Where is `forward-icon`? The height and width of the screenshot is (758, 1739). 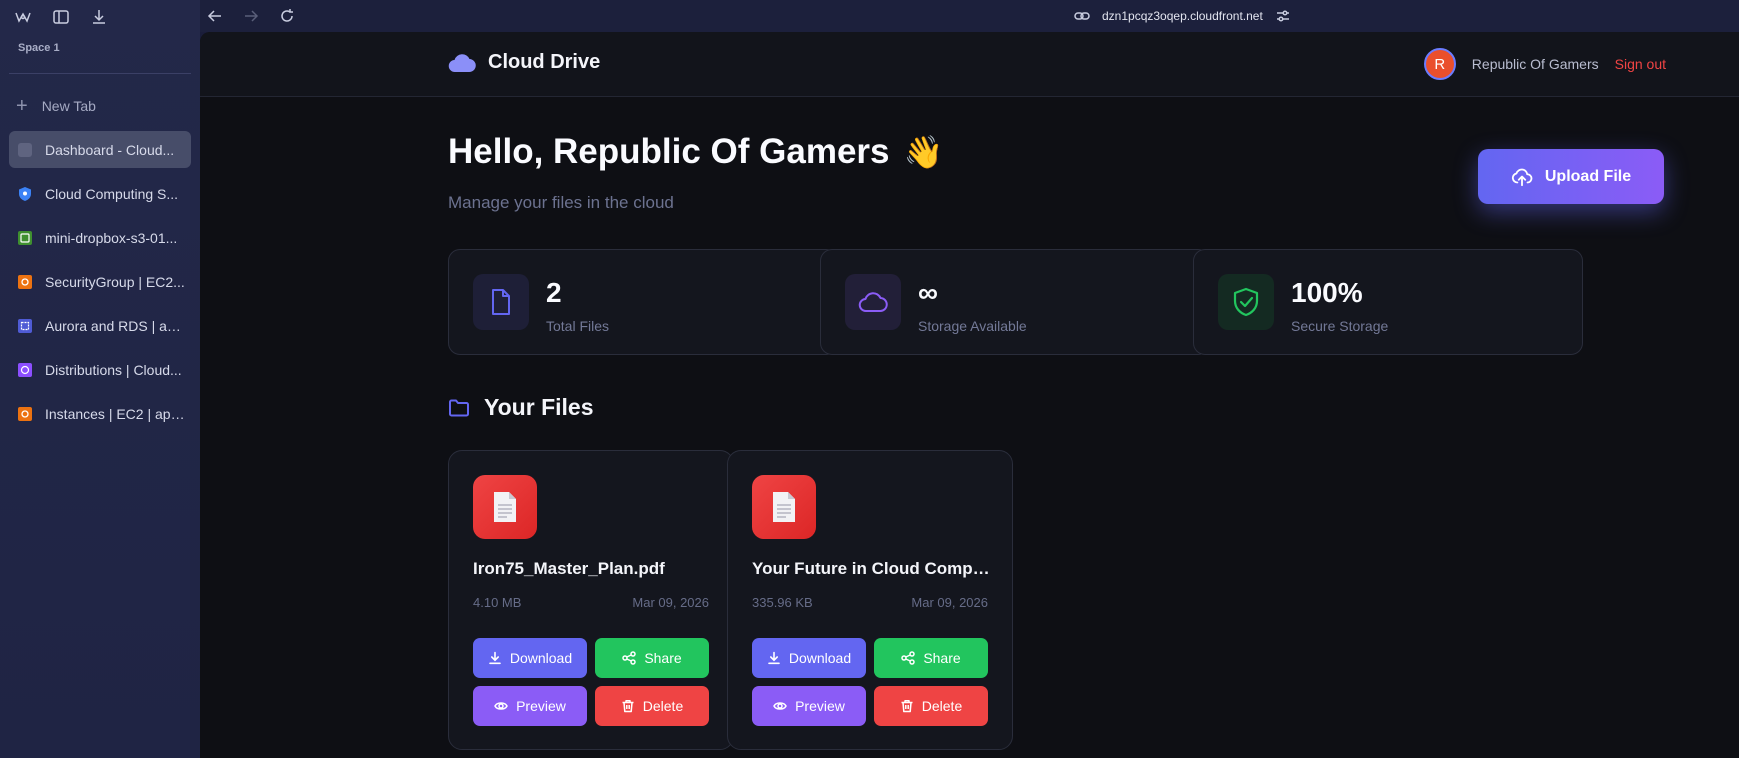
forward-icon is located at coordinates (251, 16).